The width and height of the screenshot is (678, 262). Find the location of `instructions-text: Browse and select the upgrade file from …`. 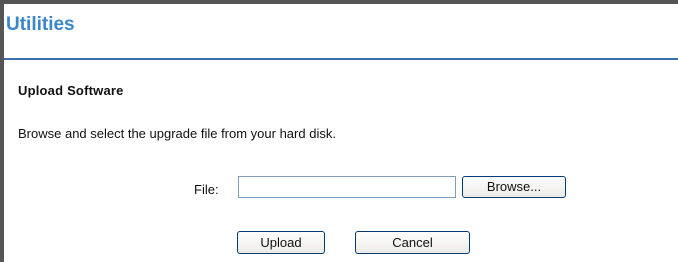

instructions-text: Browse and select the upgrade file from … is located at coordinates (177, 133).